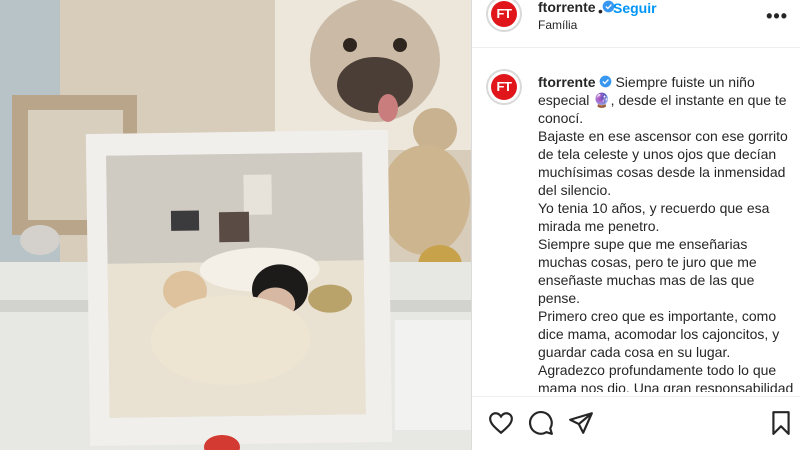 The image size is (800, 451). What do you see at coordinates (777, 16) in the screenshot?
I see `more-options-icon: •••` at bounding box center [777, 16].